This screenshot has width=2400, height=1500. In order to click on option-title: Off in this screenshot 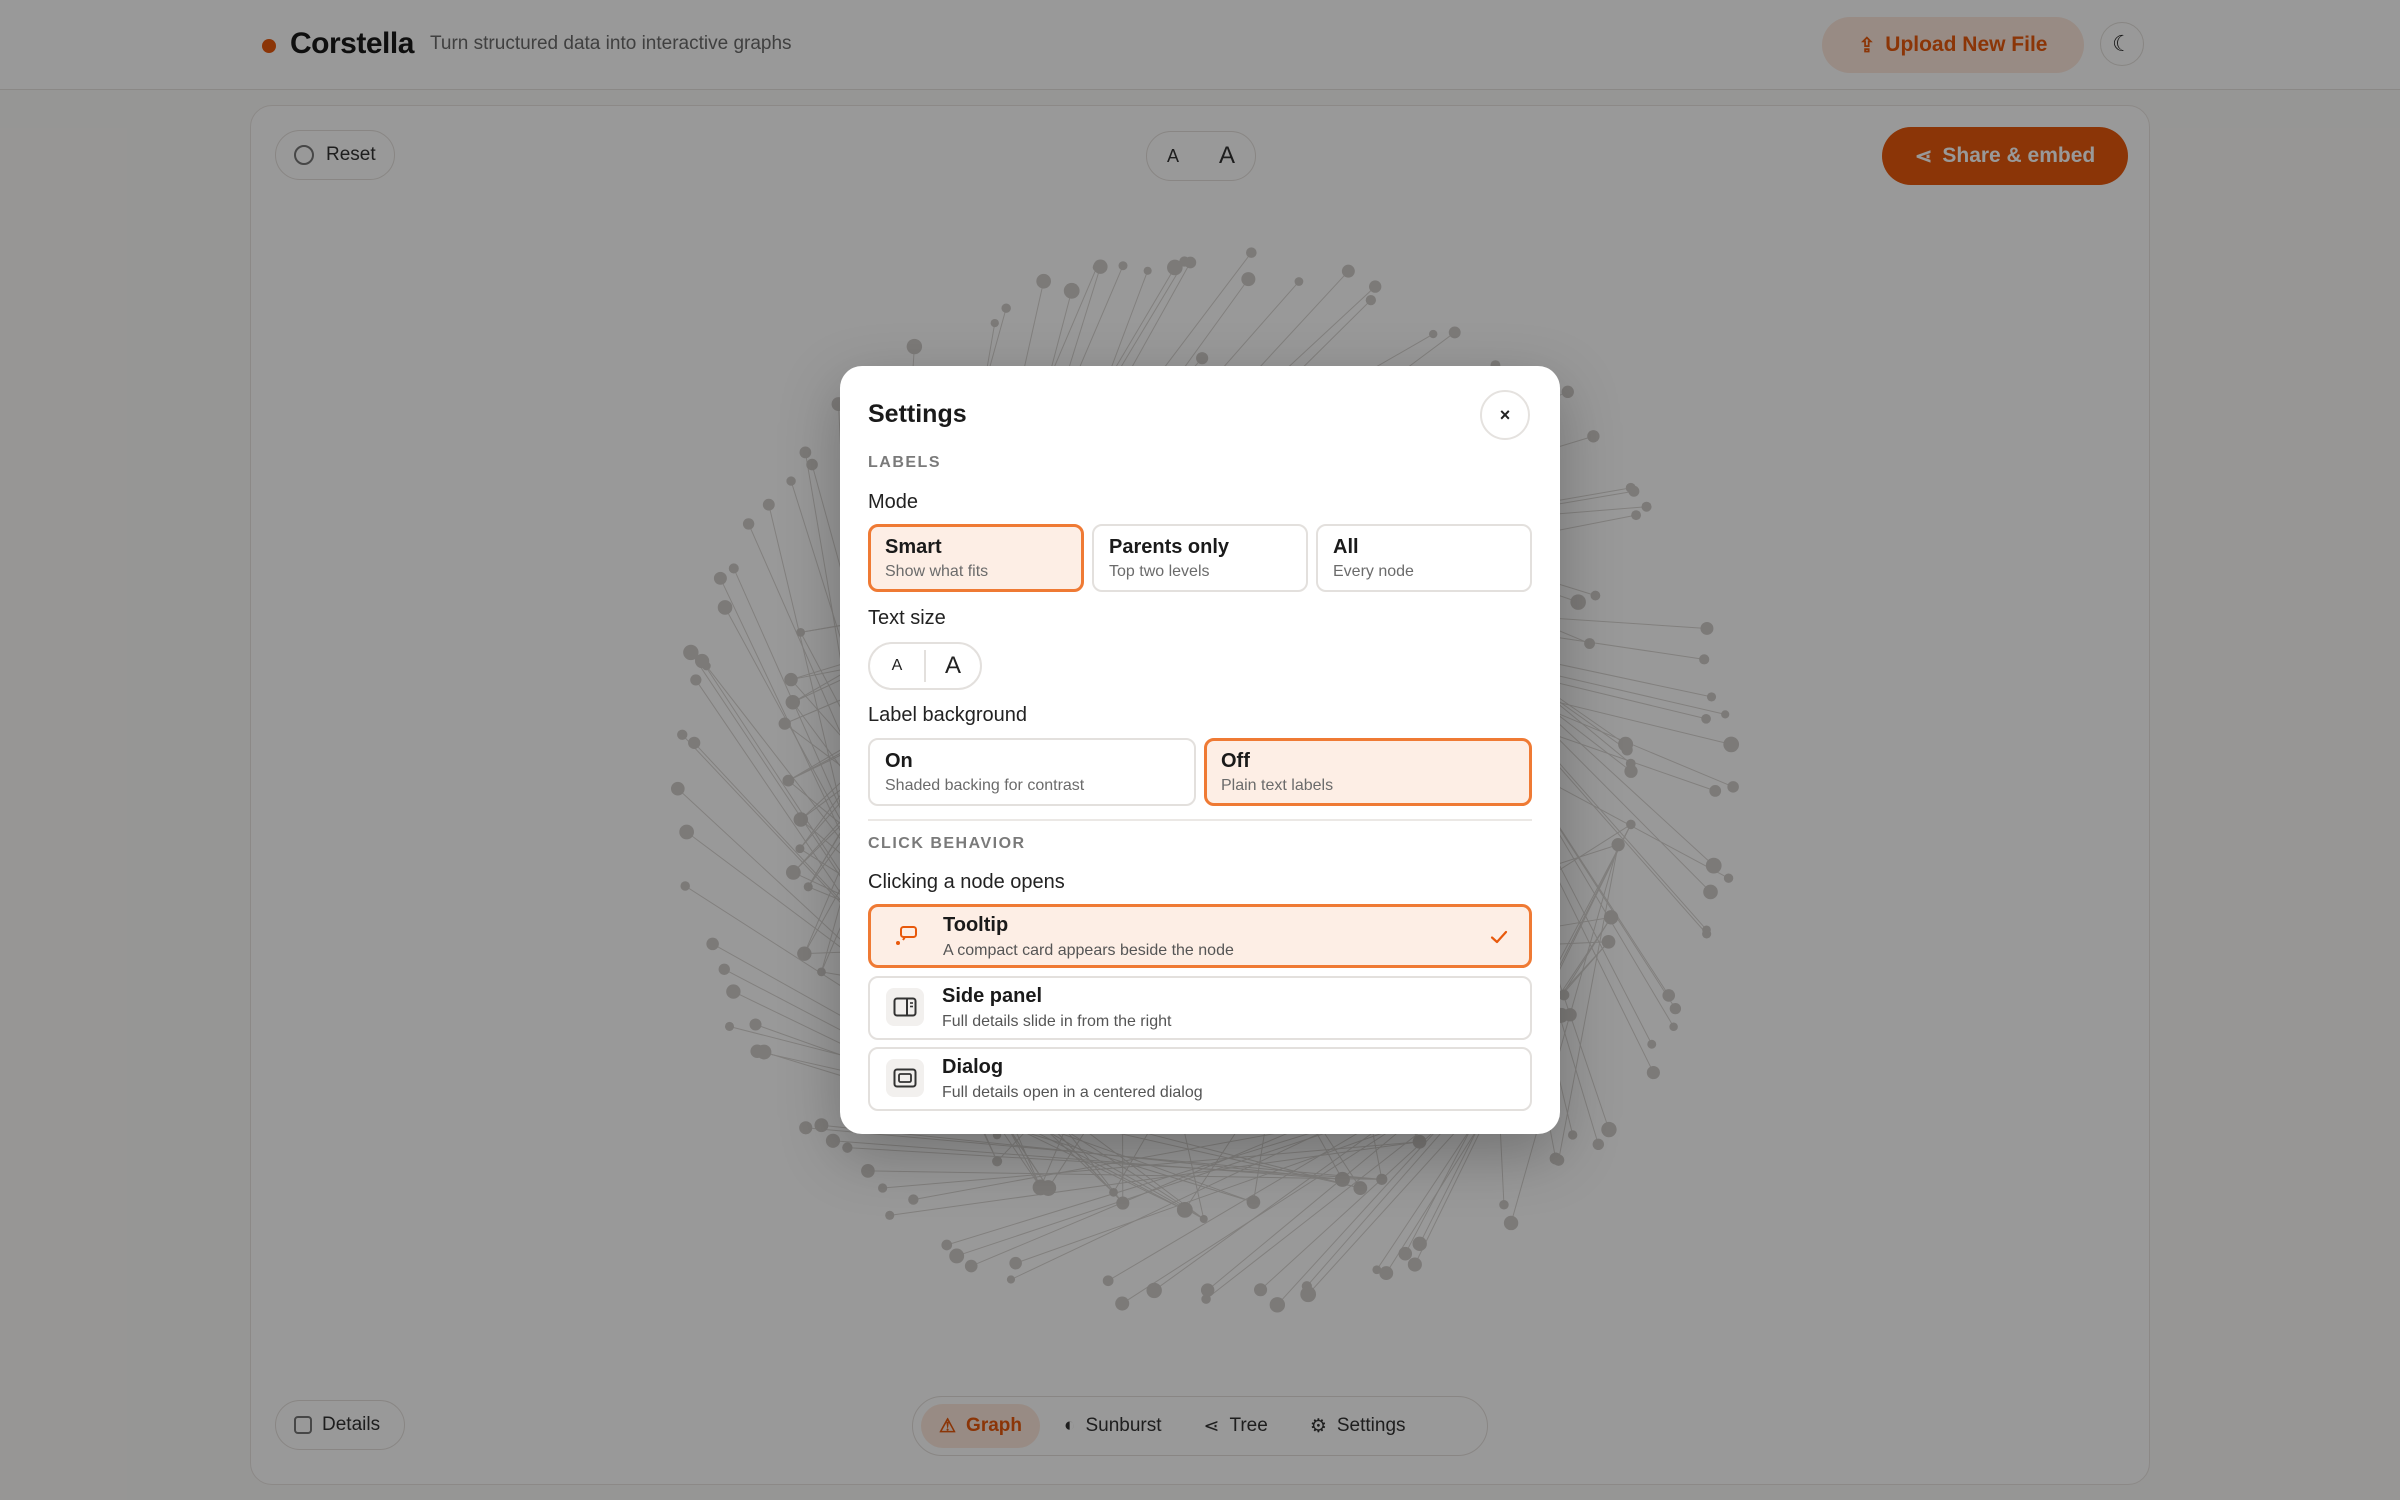, I will do `click(1235, 761)`.